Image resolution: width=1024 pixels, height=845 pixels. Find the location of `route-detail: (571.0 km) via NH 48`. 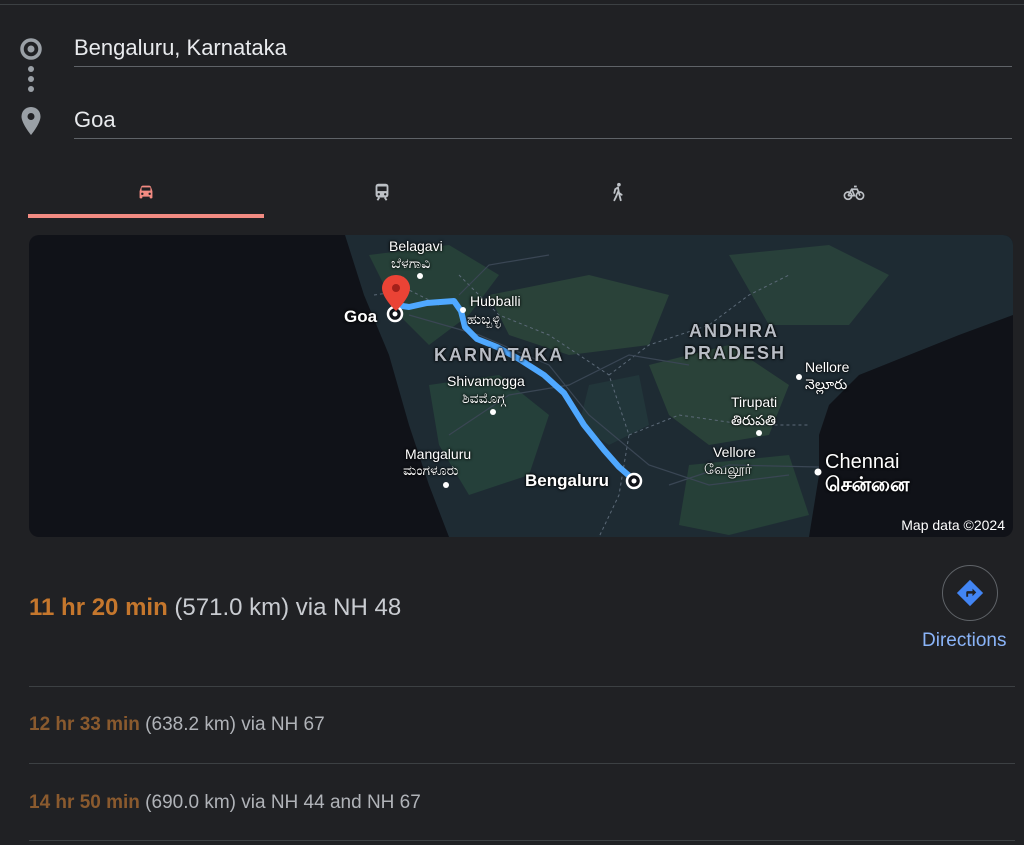

route-detail: (571.0 km) via NH 48 is located at coordinates (288, 607).